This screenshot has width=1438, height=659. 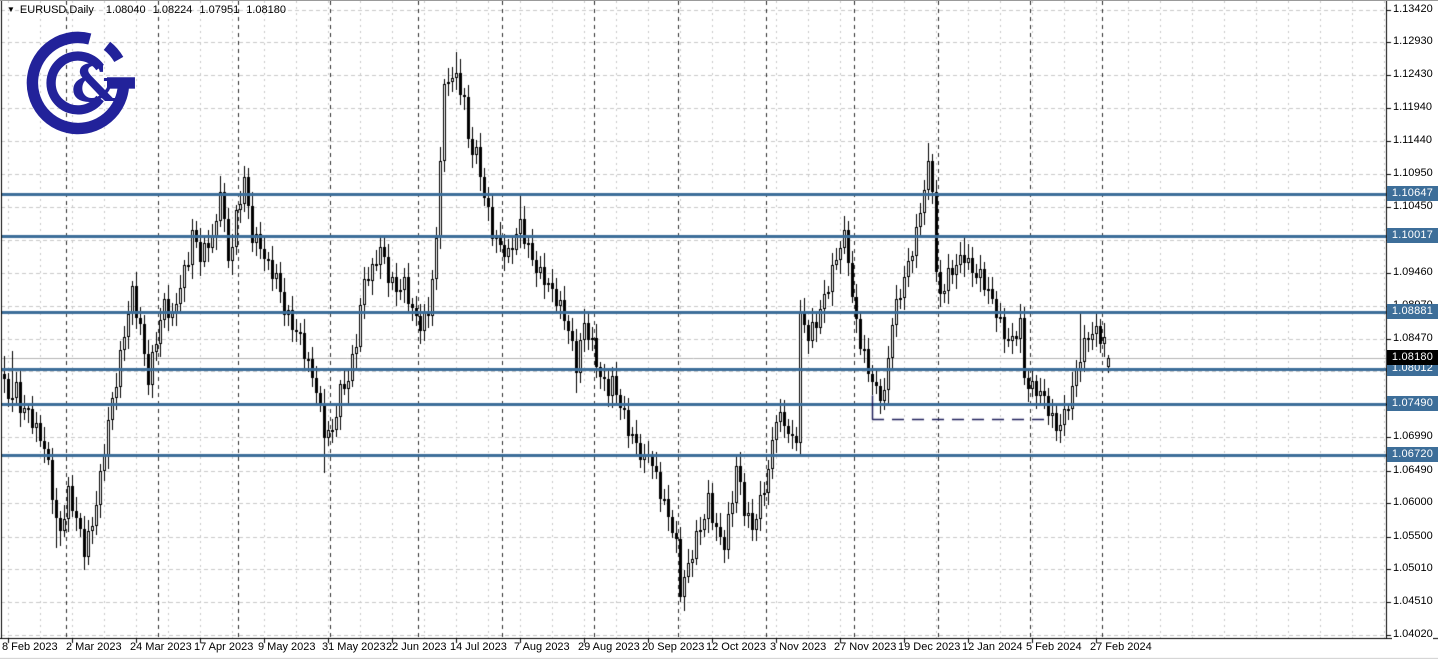 What do you see at coordinates (1412, 470) in the screenshot?
I see `y-axis-tick-label: 1.06490` at bounding box center [1412, 470].